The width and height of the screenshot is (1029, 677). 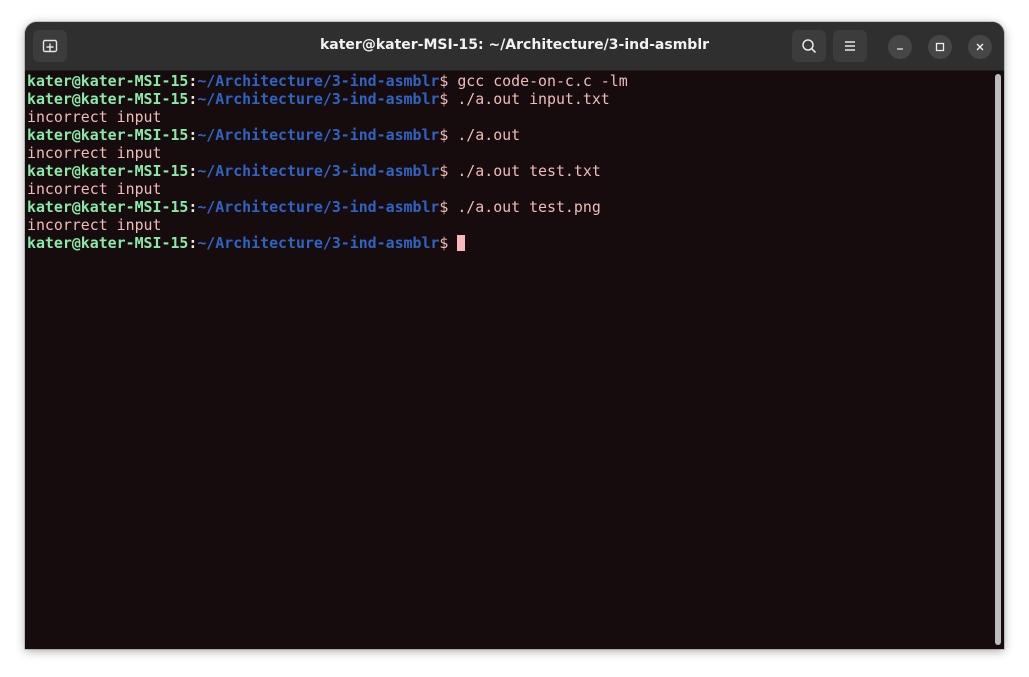 I want to click on new-tab-button, so click(x=50, y=46).